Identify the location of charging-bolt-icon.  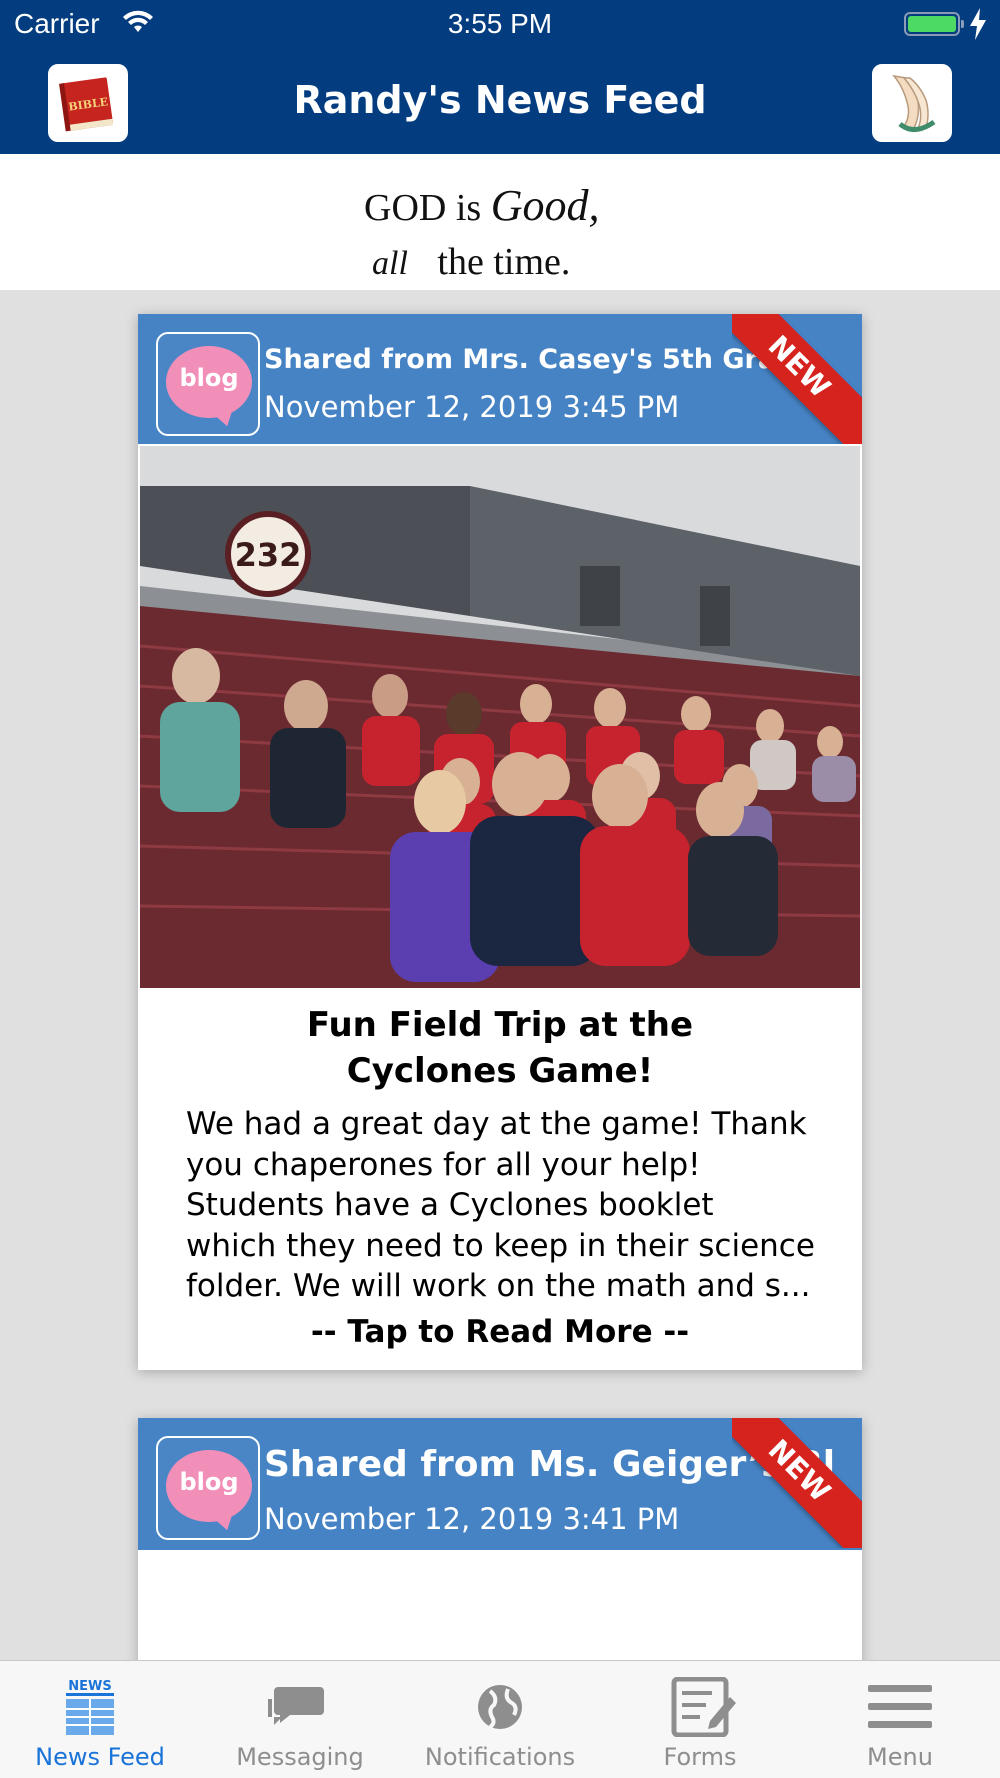
(978, 24).